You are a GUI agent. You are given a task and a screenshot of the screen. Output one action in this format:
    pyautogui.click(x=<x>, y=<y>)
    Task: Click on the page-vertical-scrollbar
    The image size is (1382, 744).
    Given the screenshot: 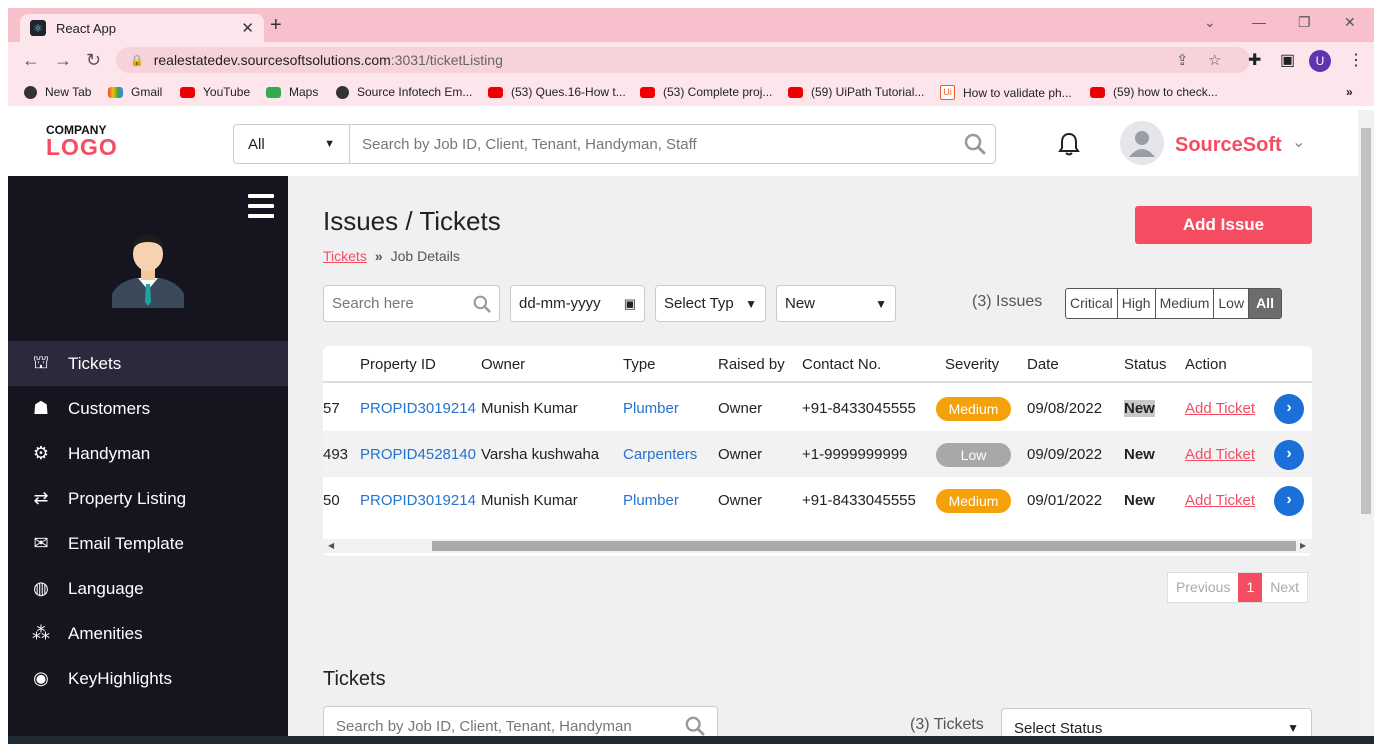 What is the action you would take?
    pyautogui.click(x=1366, y=423)
    